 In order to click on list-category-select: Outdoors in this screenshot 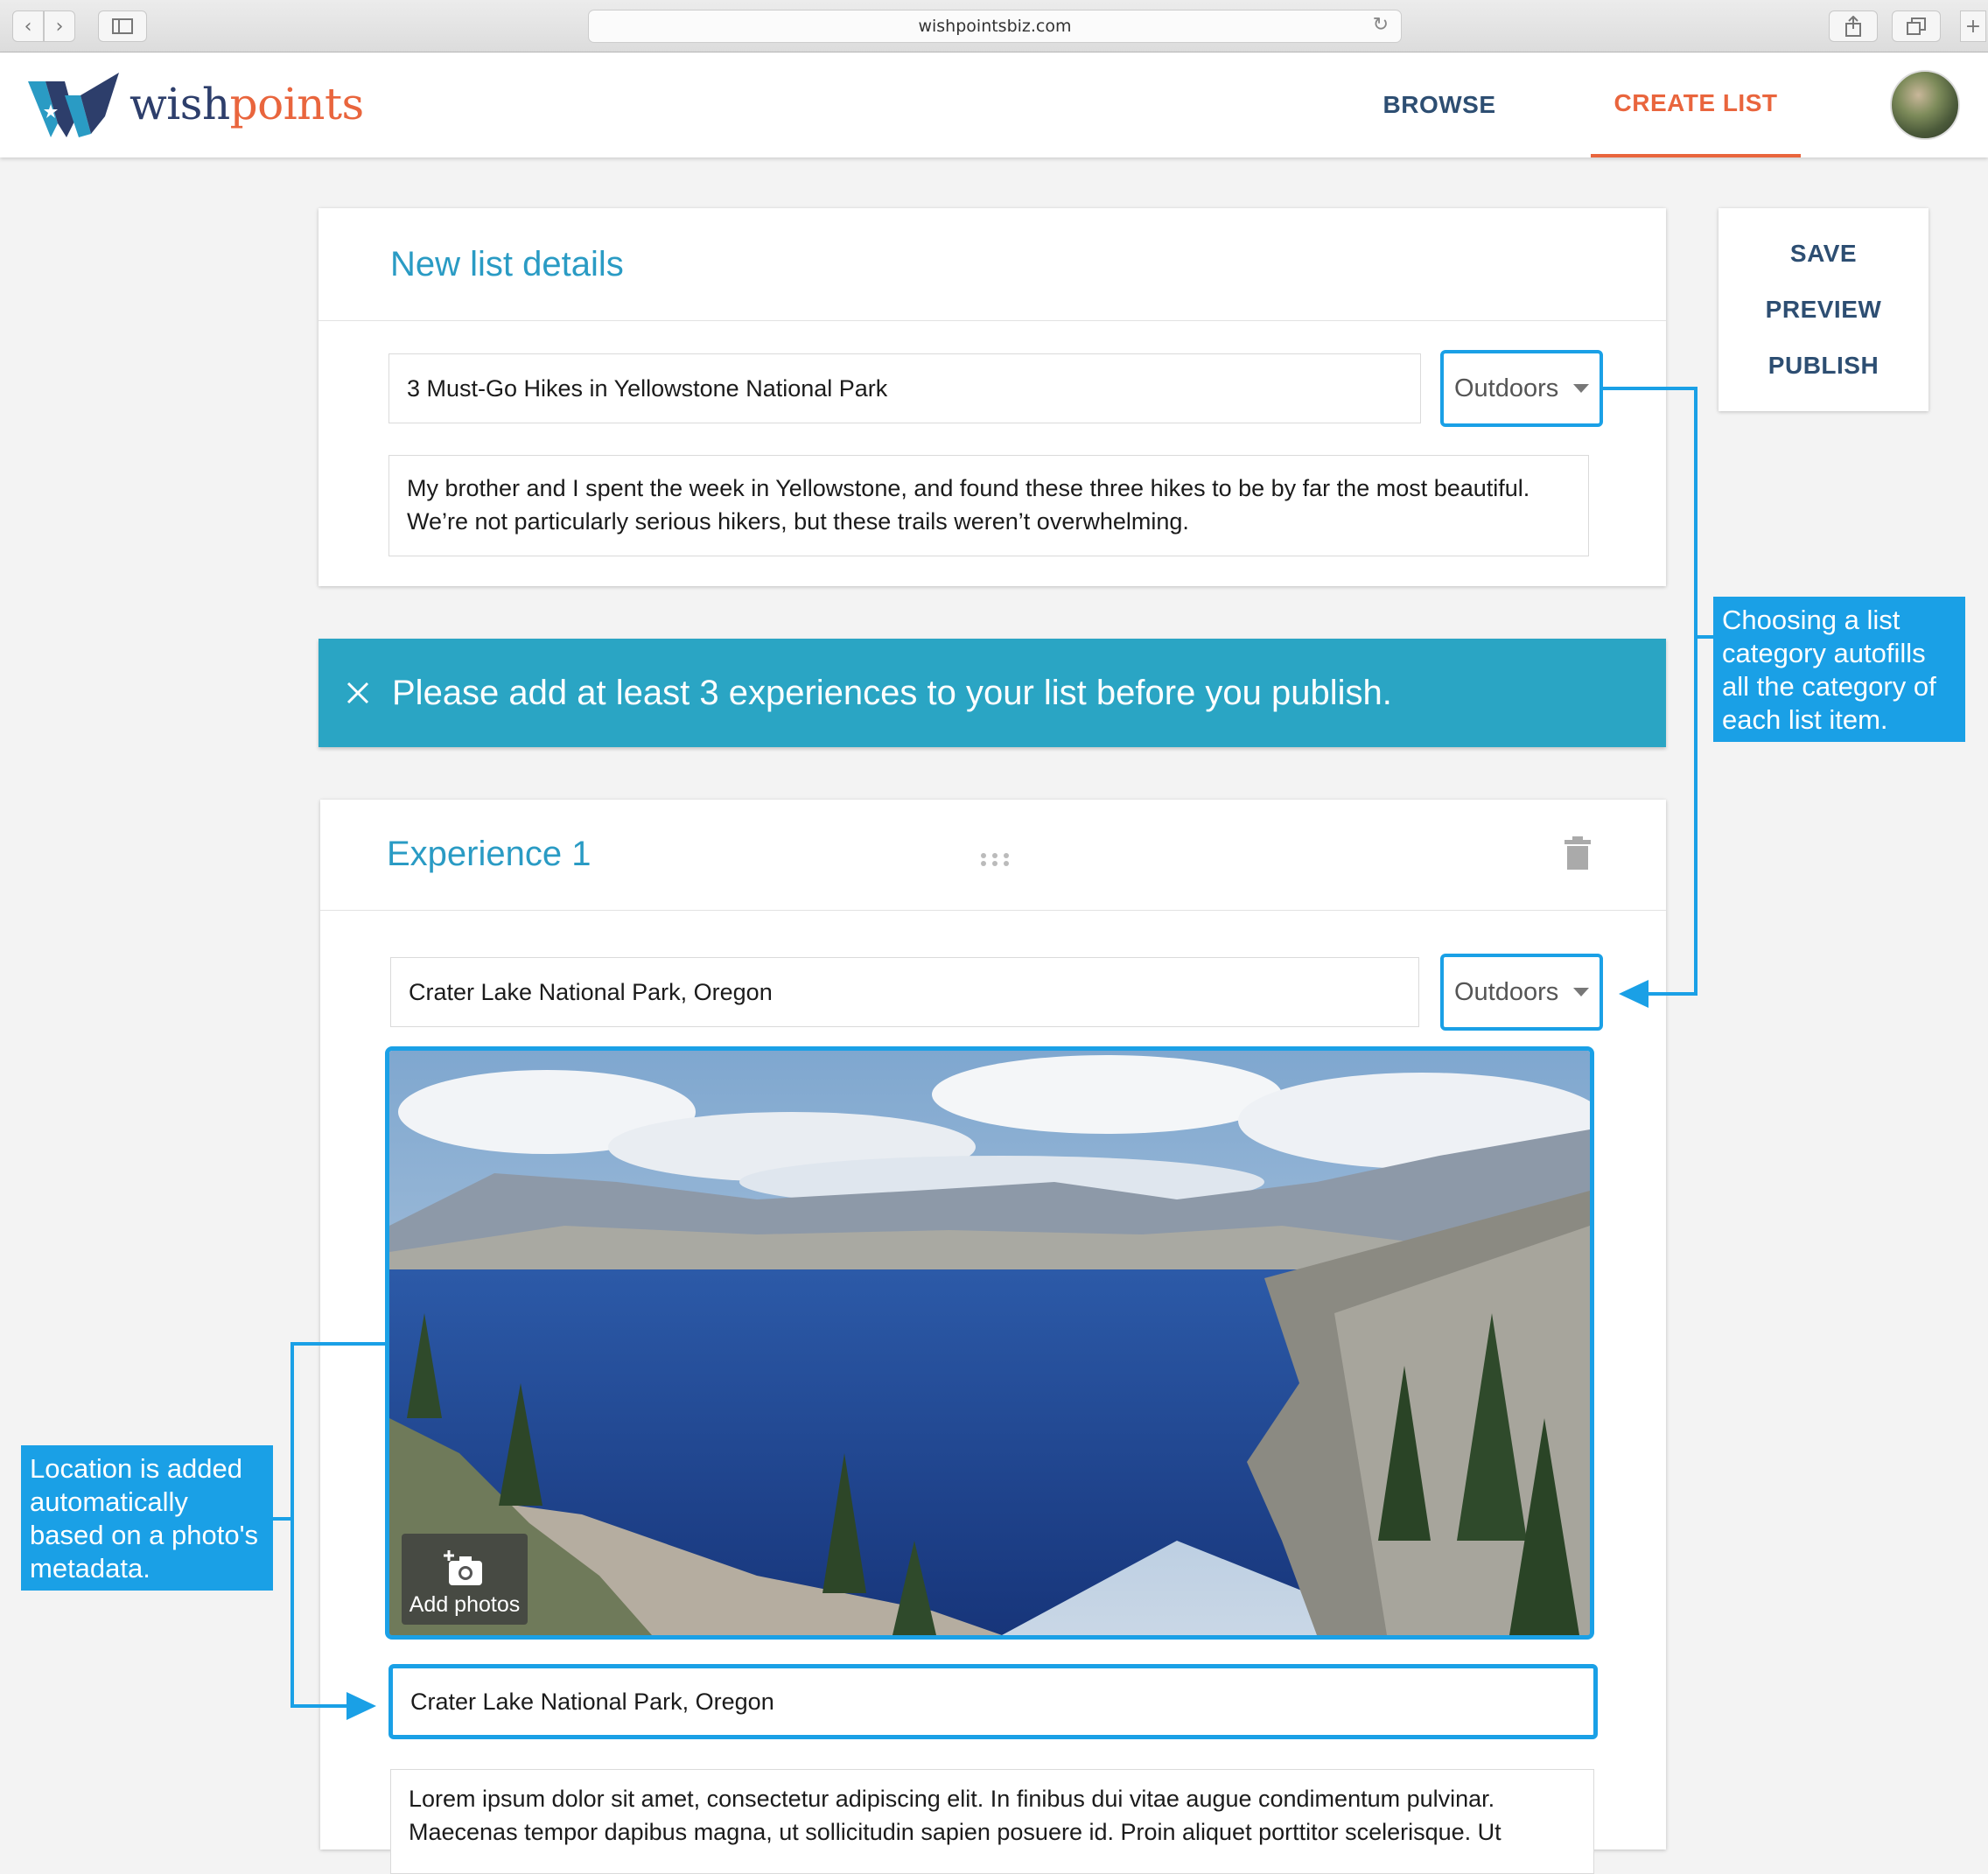, I will do `click(1521, 388)`.